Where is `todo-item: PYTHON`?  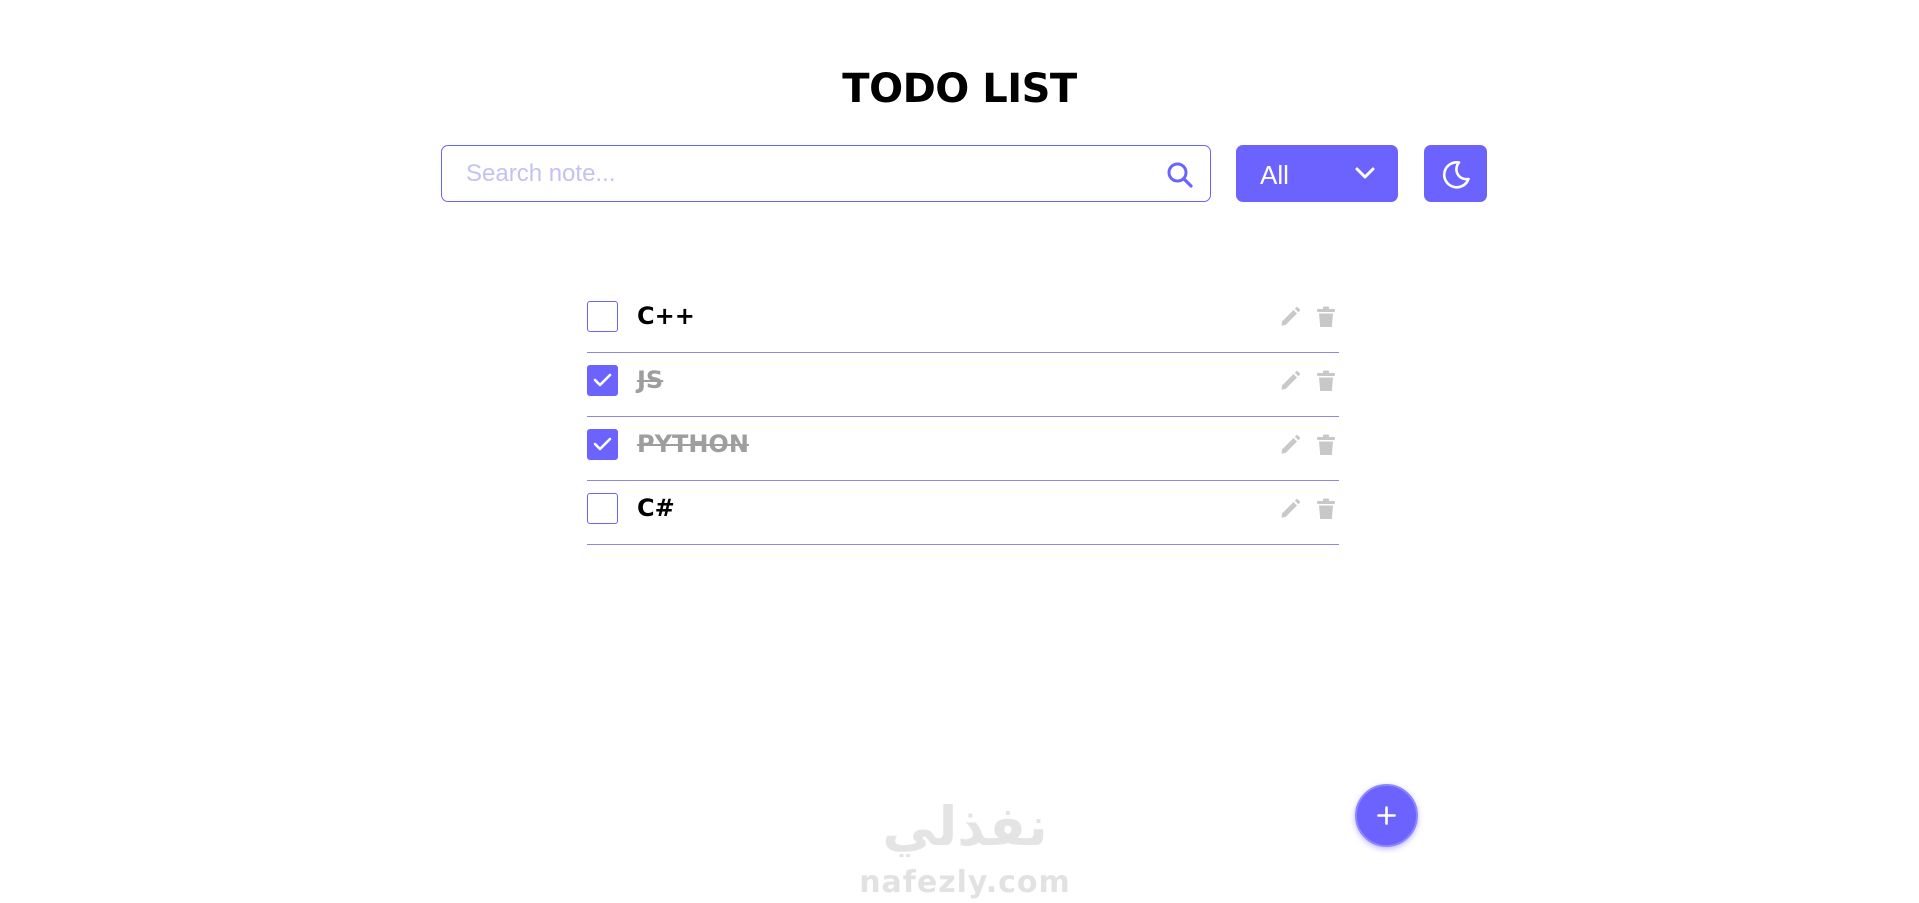
todo-item: PYTHON is located at coordinates (963, 449).